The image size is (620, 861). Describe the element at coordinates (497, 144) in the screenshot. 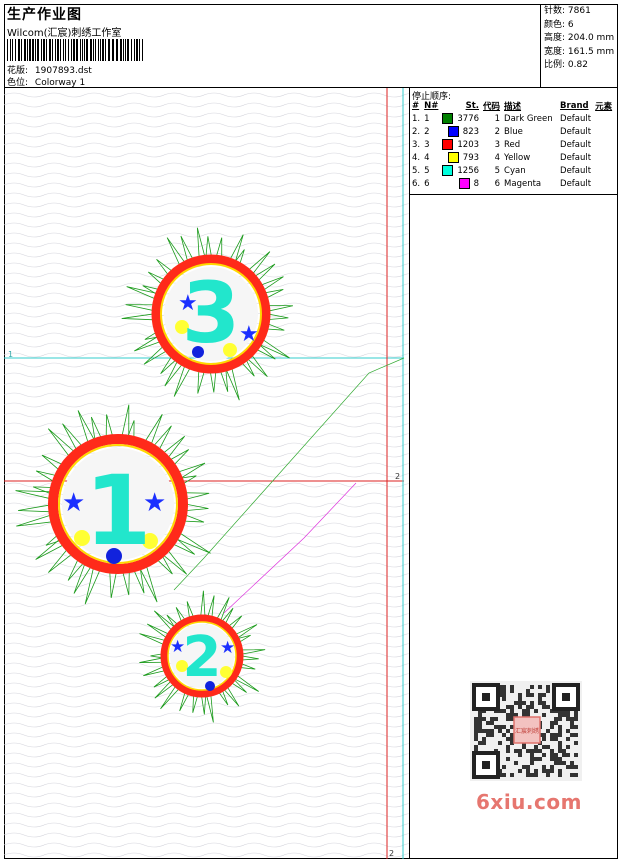

I see `cell-code: 3` at that location.